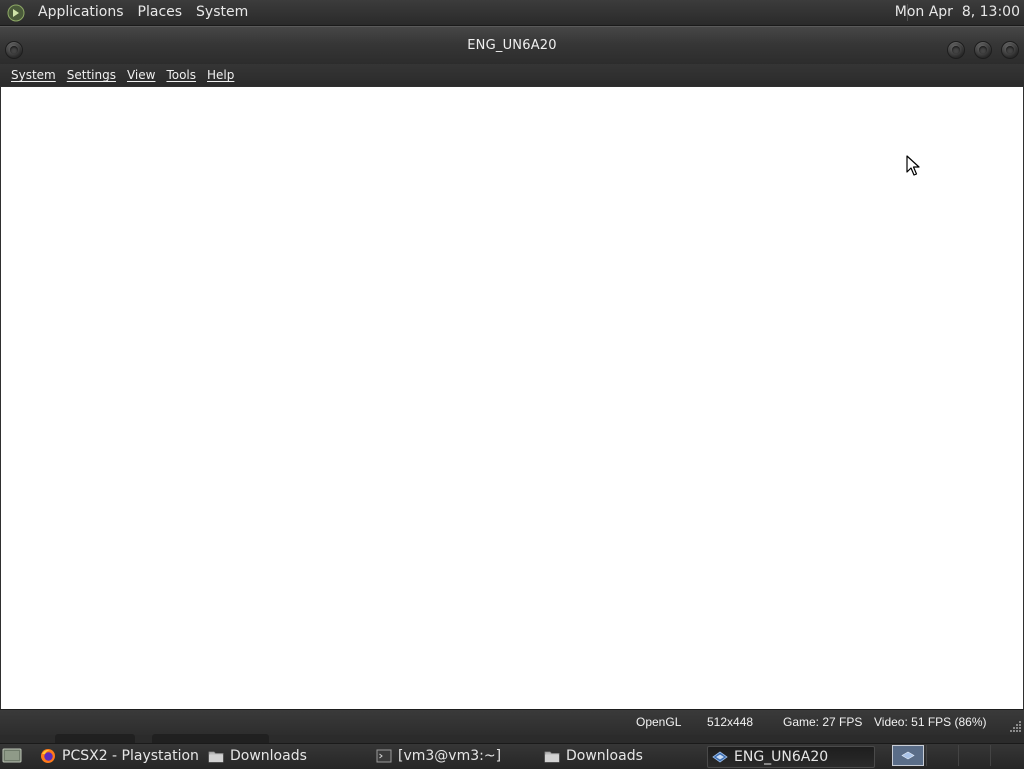  I want to click on task-downloads-2: Downloads, so click(623, 756).